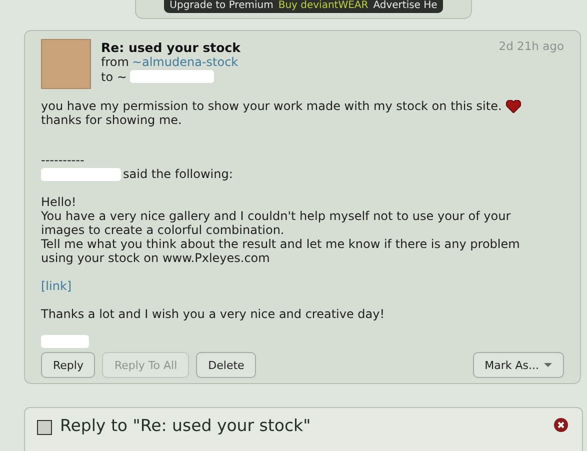  What do you see at coordinates (114, 77) in the screenshot?
I see `to-label: to ~` at bounding box center [114, 77].